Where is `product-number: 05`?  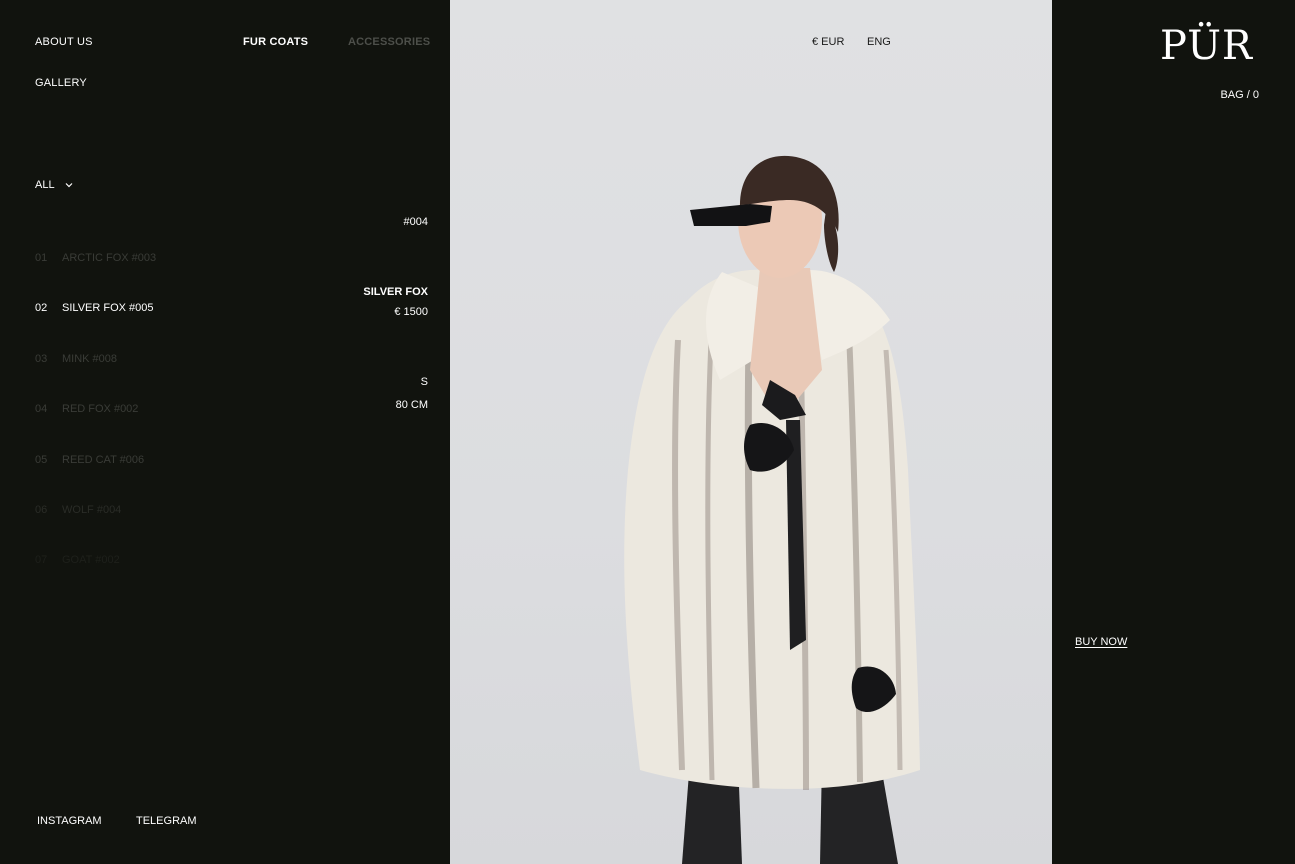 product-number: 05 is located at coordinates (41, 459).